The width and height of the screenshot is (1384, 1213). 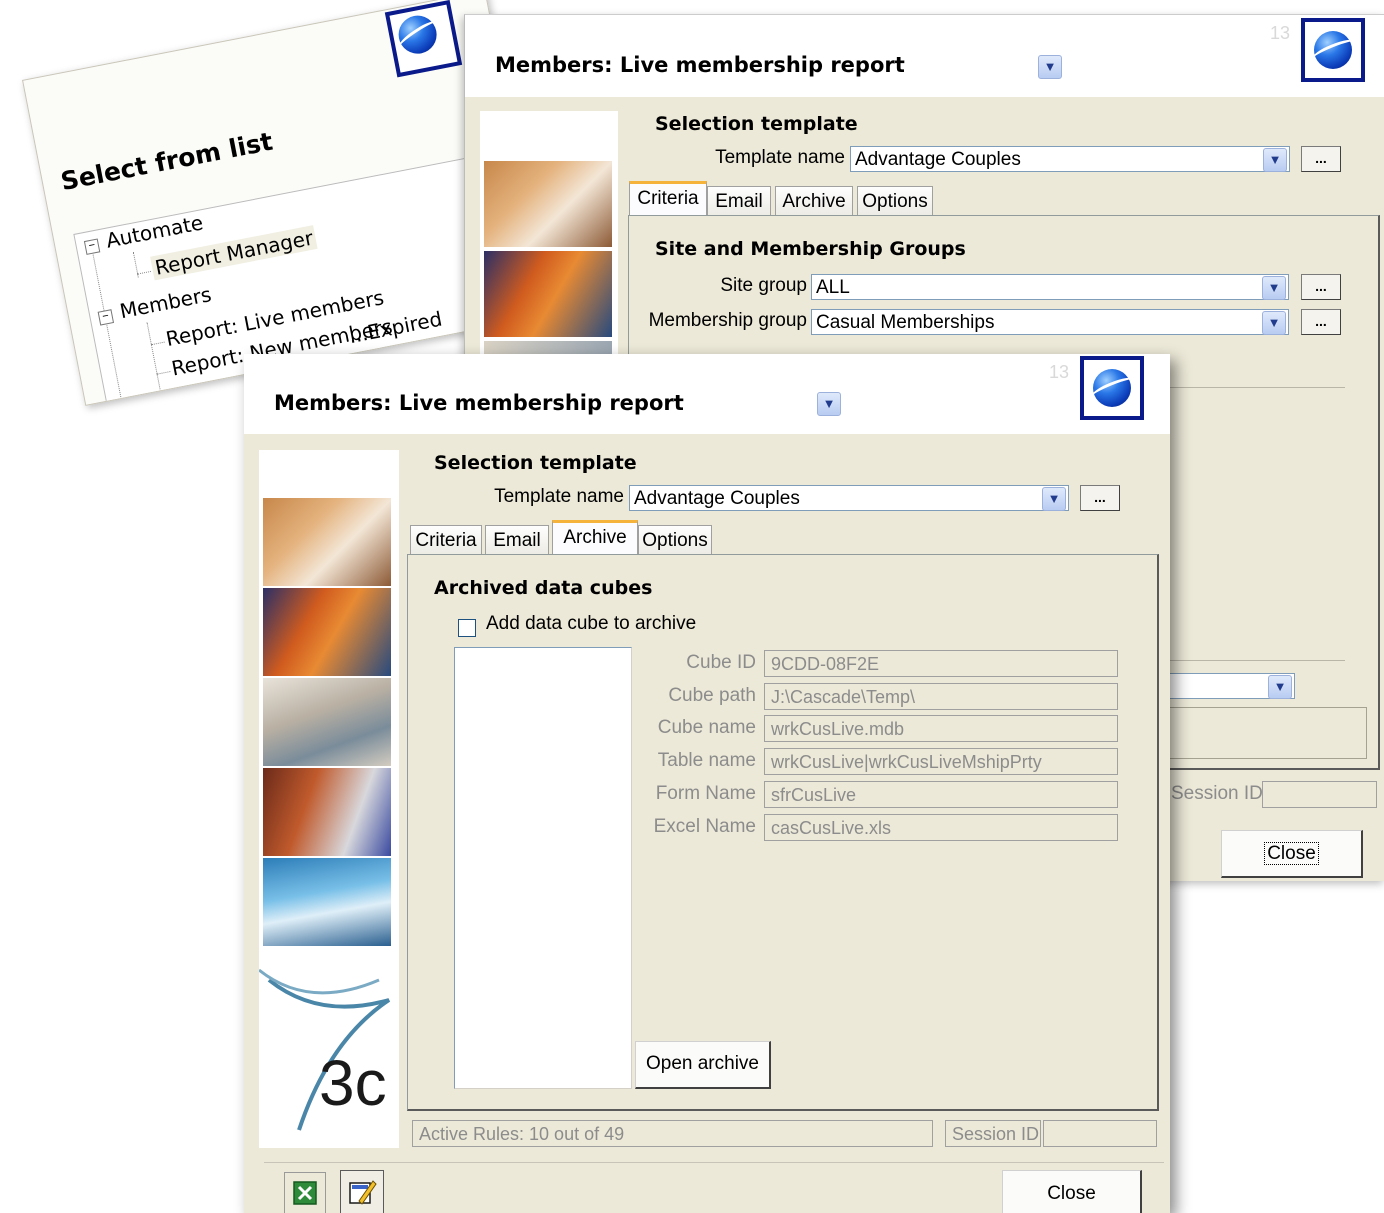 I want to click on edit-button, so click(x=362, y=1191).